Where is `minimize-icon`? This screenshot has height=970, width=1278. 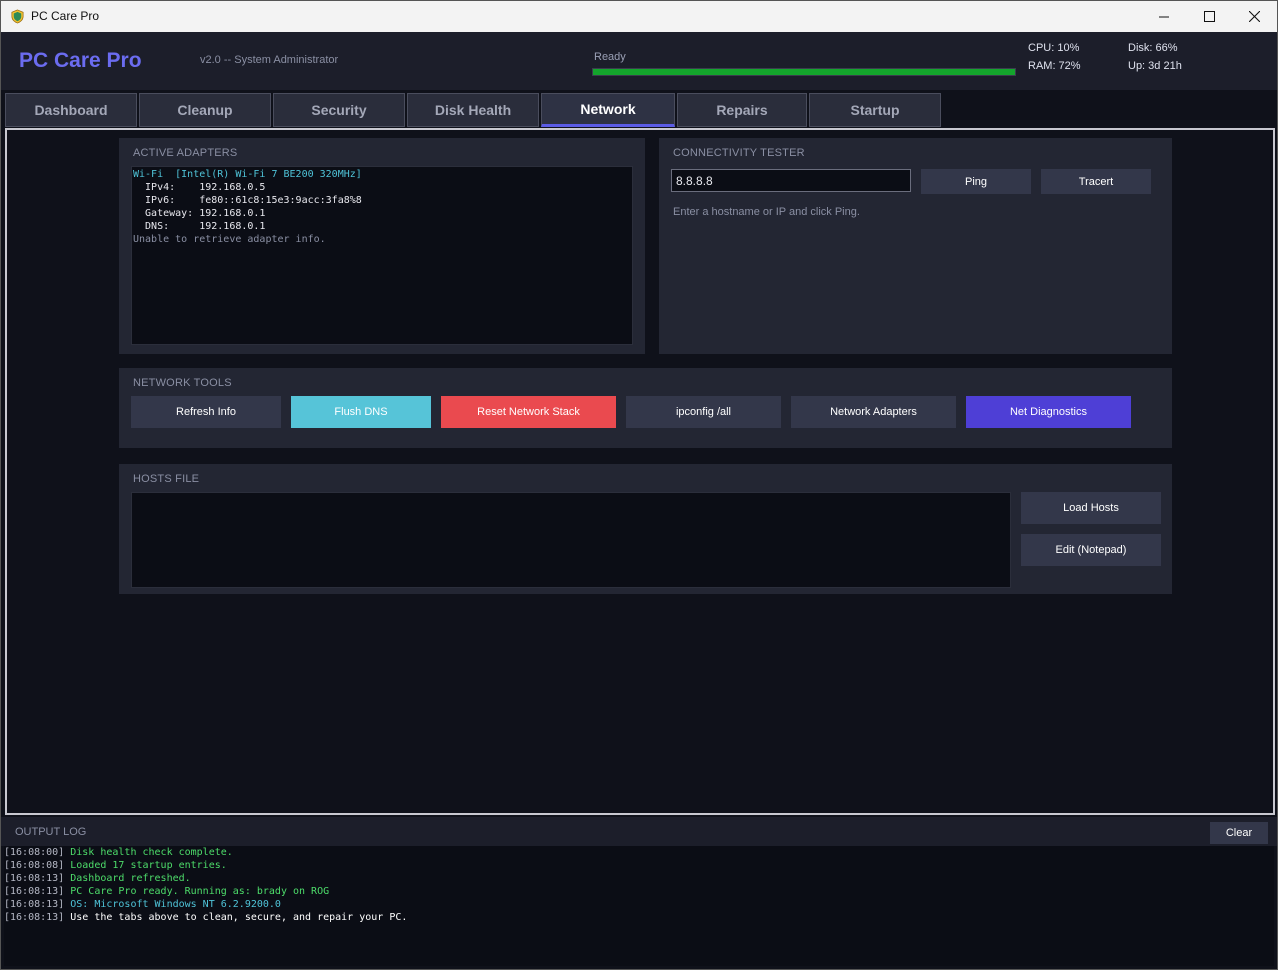 minimize-icon is located at coordinates (1164, 16).